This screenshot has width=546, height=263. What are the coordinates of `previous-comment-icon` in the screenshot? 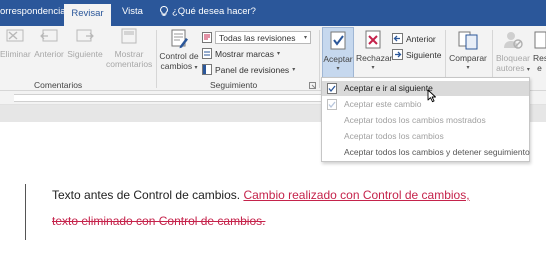 It's located at (49, 35).